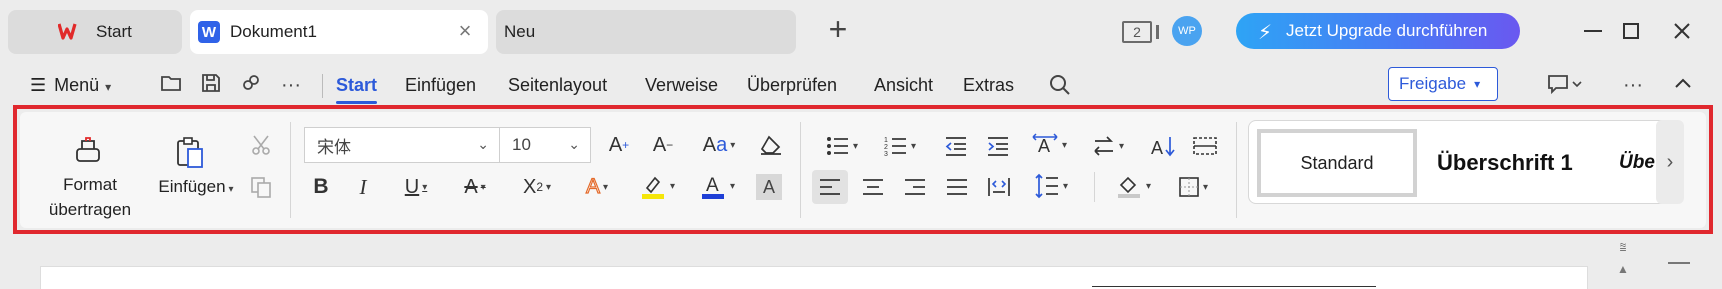 The height and width of the screenshot is (289, 1722). Describe the element at coordinates (792, 85) in the screenshot. I see `tab-ueberpruefen: Überprüfen` at that location.